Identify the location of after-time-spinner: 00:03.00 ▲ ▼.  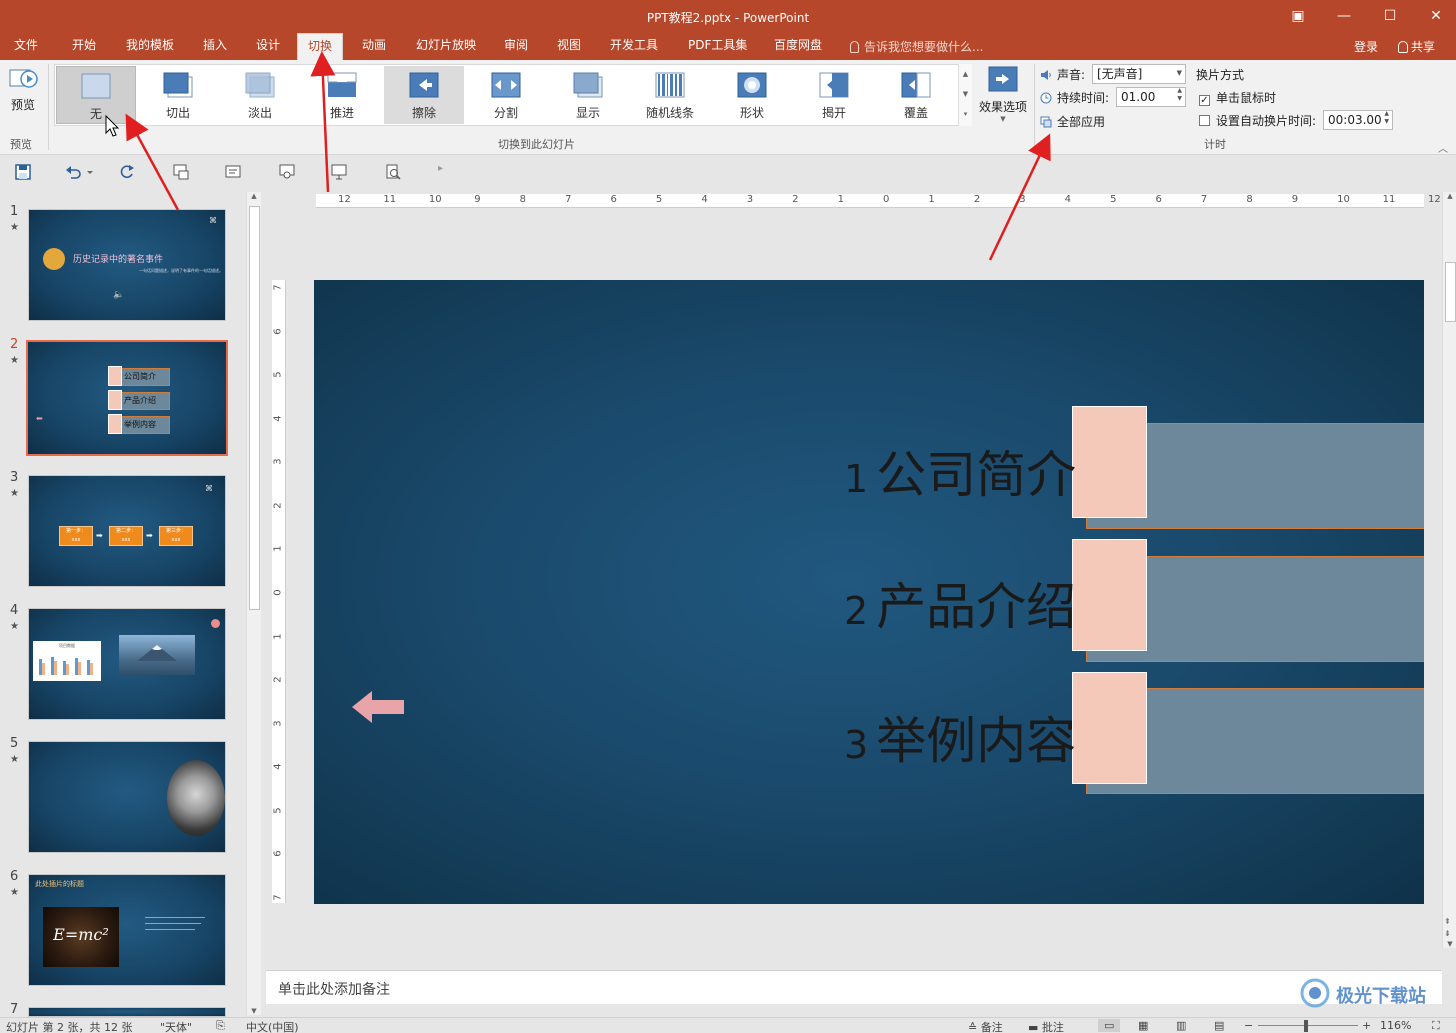
(1358, 120).